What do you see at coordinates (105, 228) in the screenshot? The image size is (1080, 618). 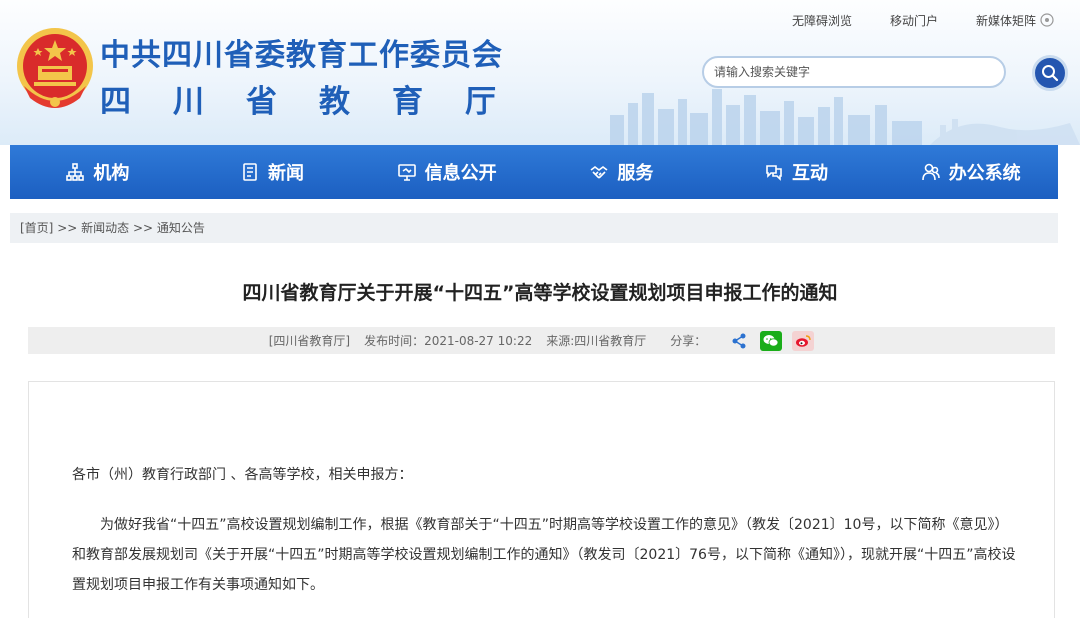 I see `breadcrumb-news: 新闻动态` at bounding box center [105, 228].